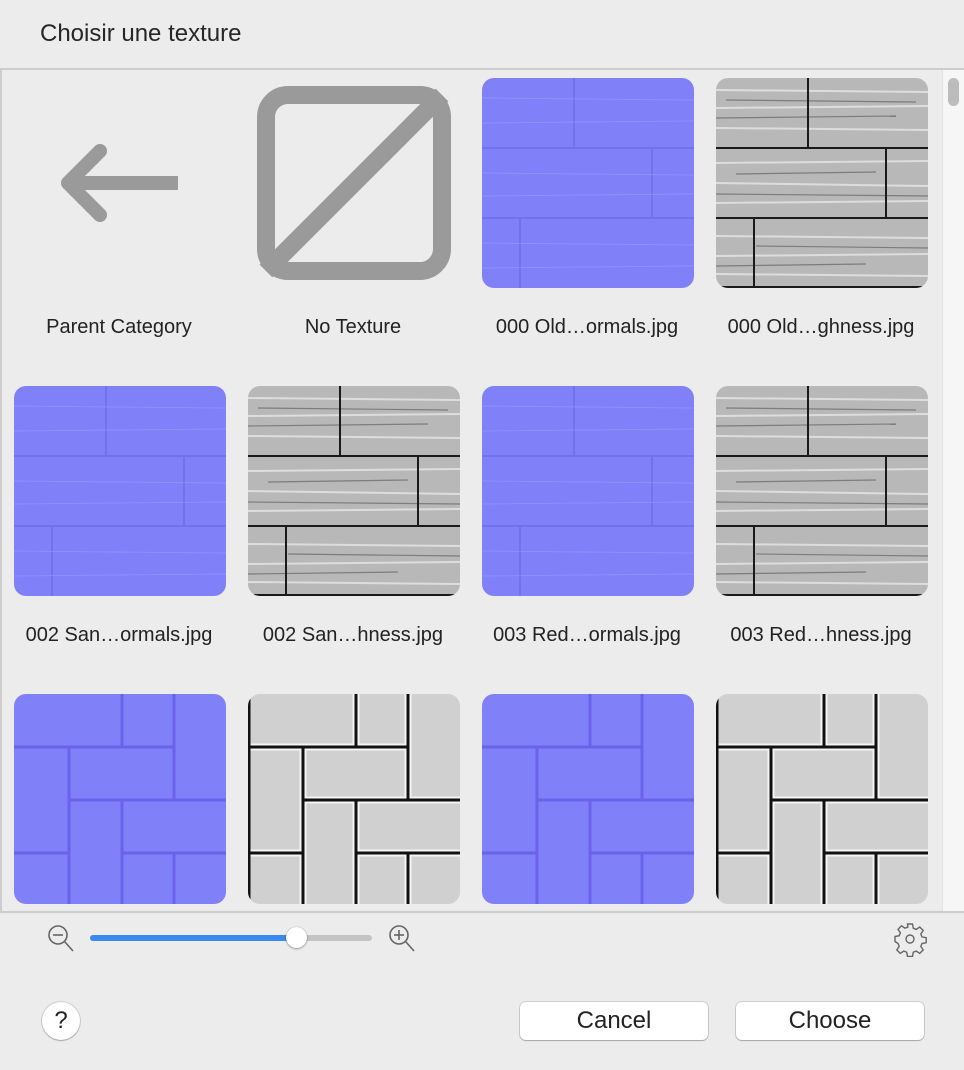 Image resolution: width=964 pixels, height=1070 pixels. Describe the element at coordinates (296, 937) in the screenshot. I see `zoom-slider-knob` at that location.